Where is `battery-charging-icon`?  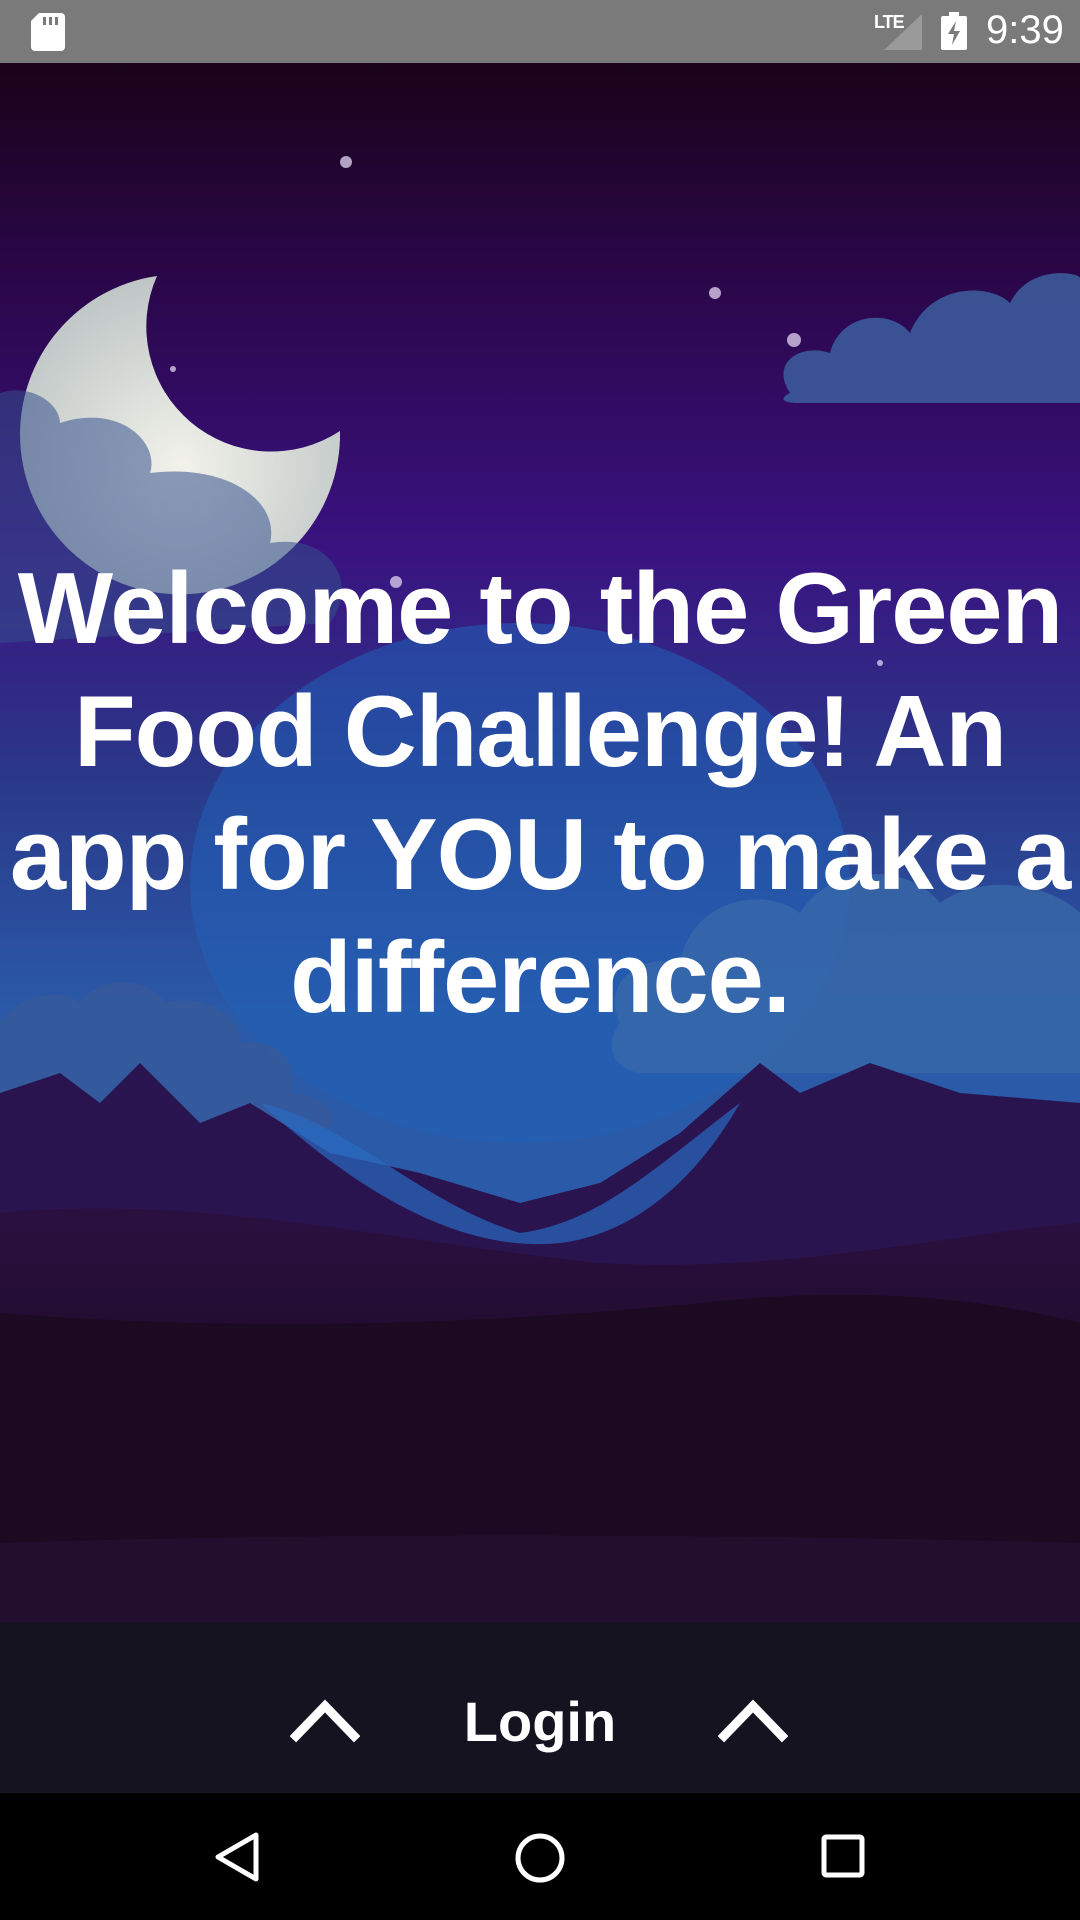 battery-charging-icon is located at coordinates (954, 31).